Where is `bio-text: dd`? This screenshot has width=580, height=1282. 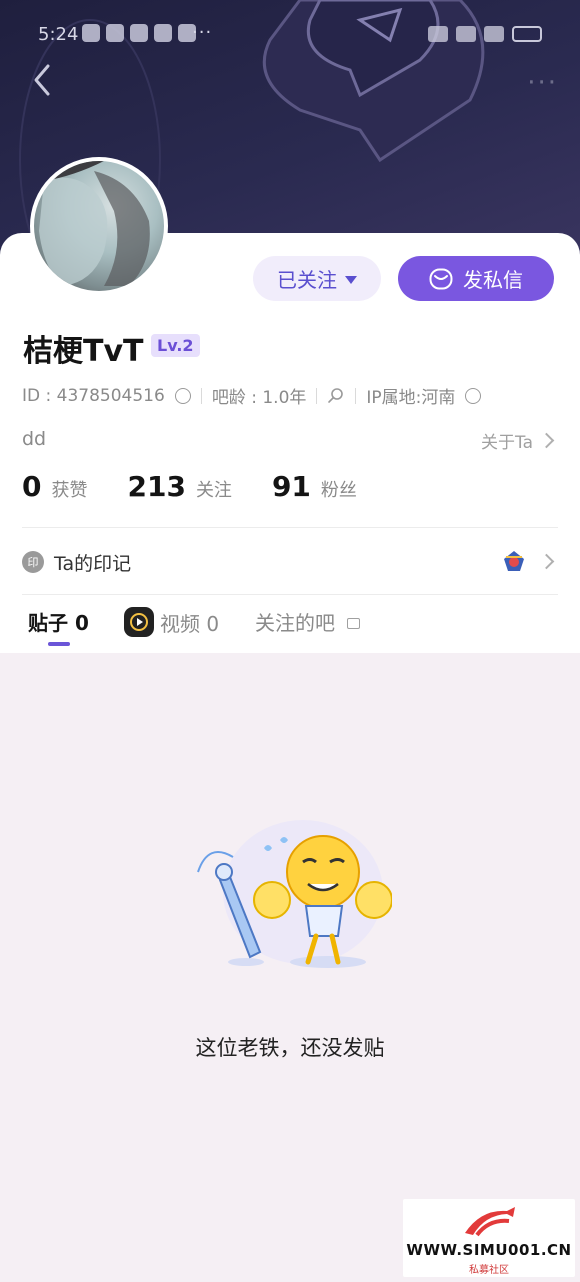 bio-text: dd is located at coordinates (34, 439).